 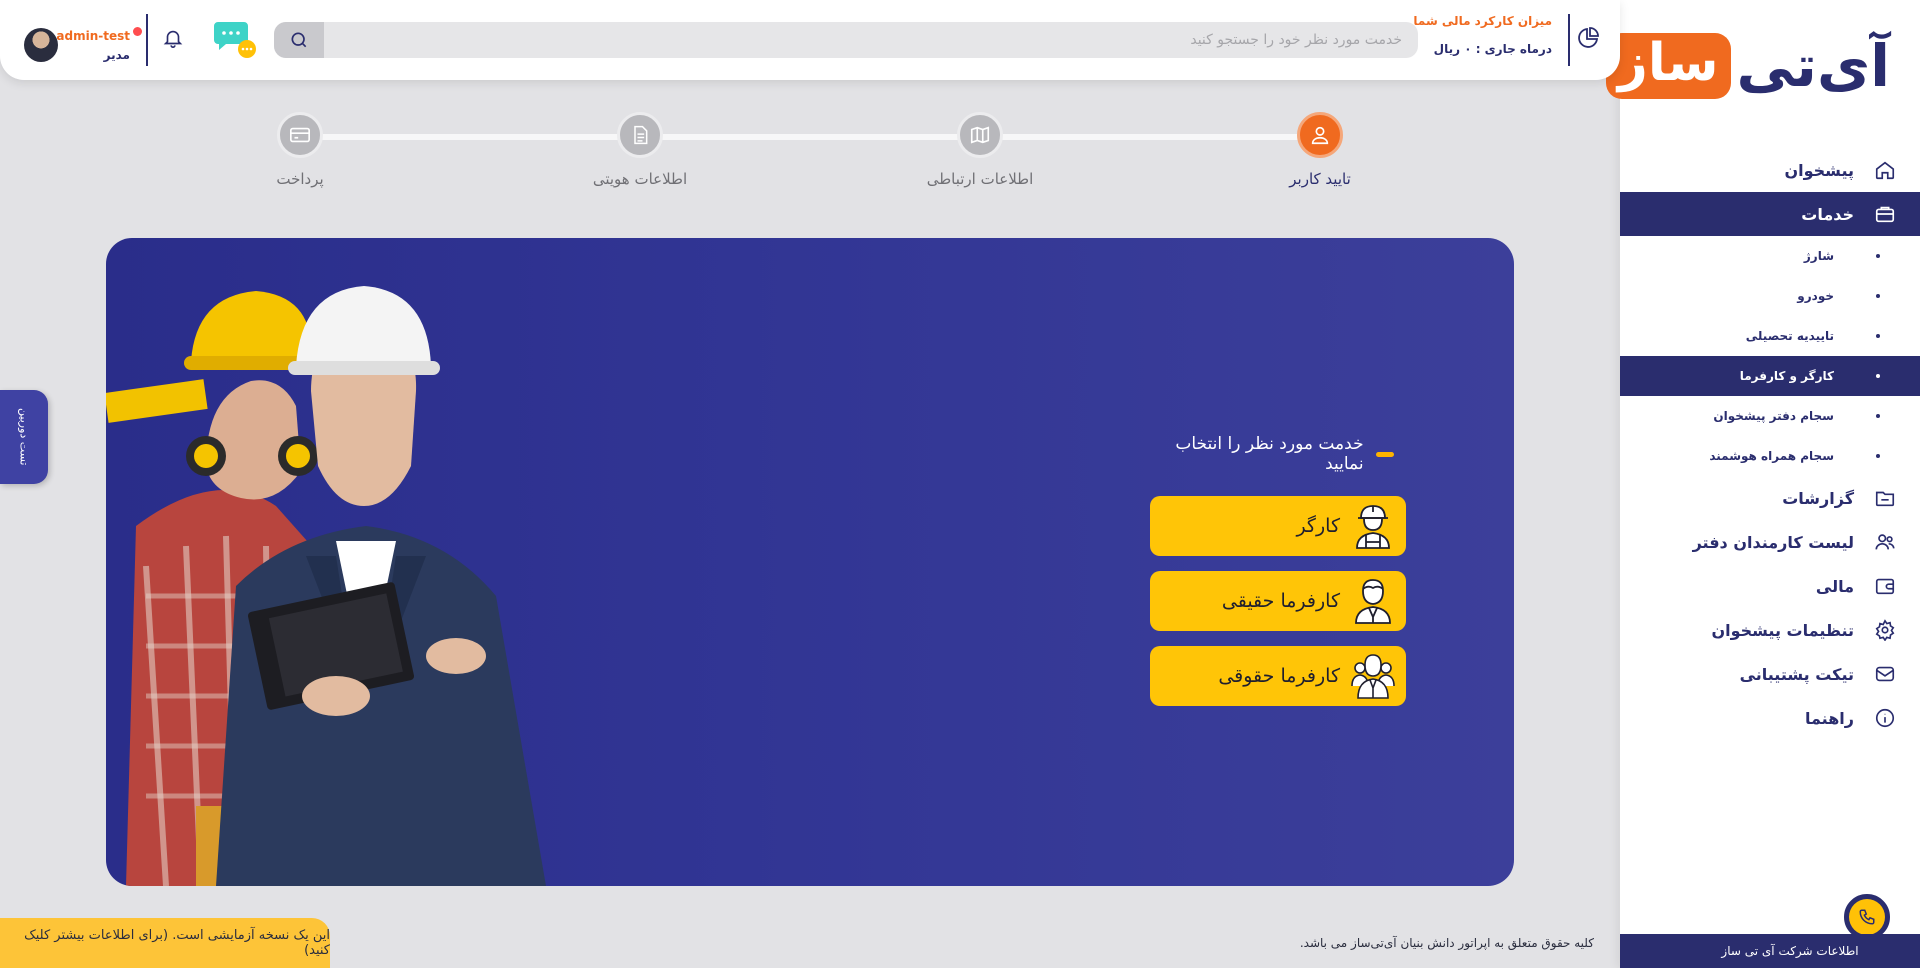 I want to click on brand-logo: آی‌تی ساز, so click(x=1748, y=66).